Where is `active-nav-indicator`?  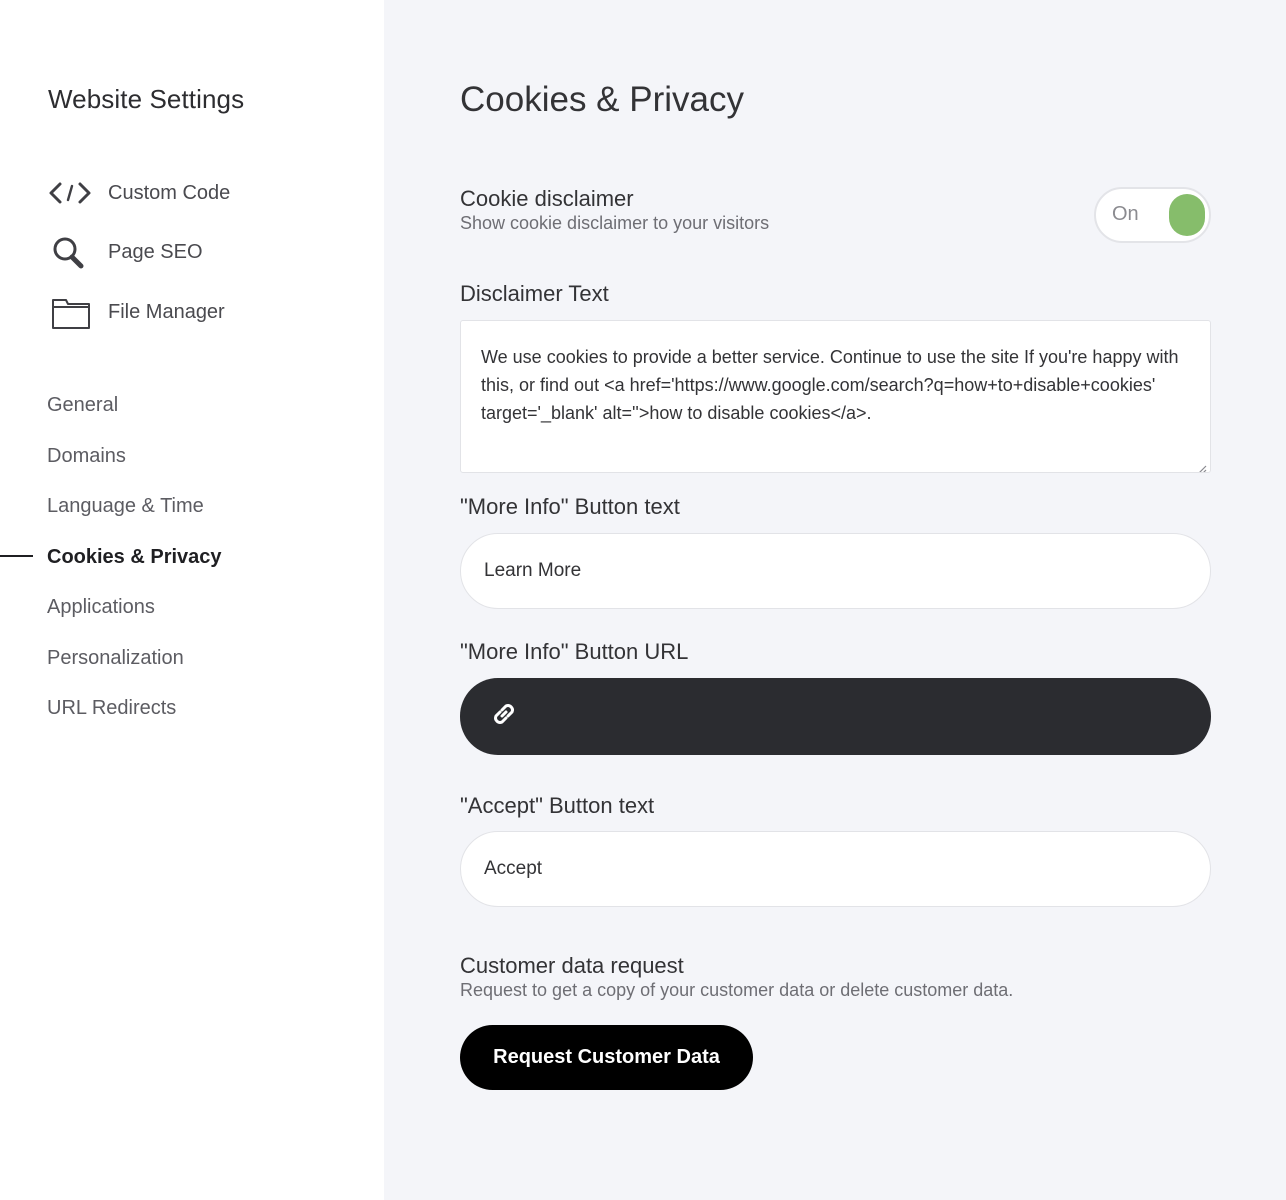
active-nav-indicator is located at coordinates (16, 556).